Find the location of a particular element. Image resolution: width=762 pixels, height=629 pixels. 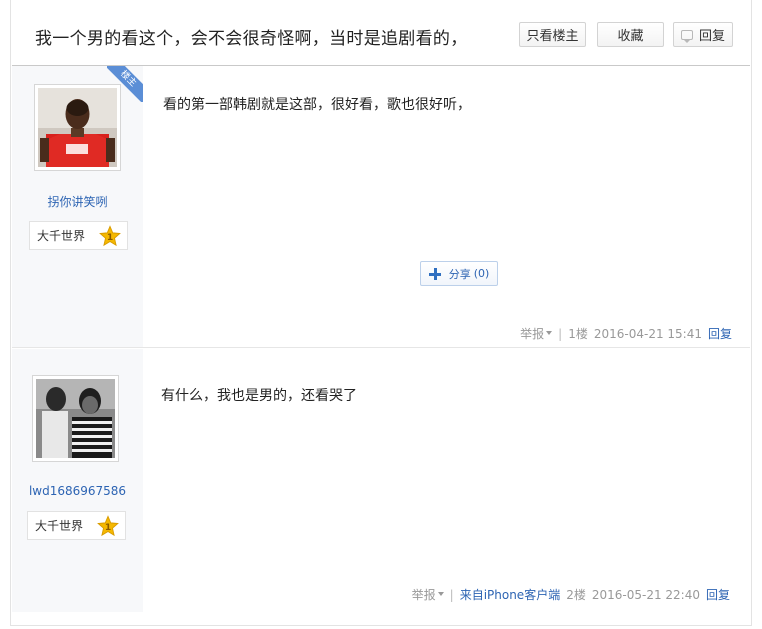

favorite-button: 收藏 is located at coordinates (630, 34).